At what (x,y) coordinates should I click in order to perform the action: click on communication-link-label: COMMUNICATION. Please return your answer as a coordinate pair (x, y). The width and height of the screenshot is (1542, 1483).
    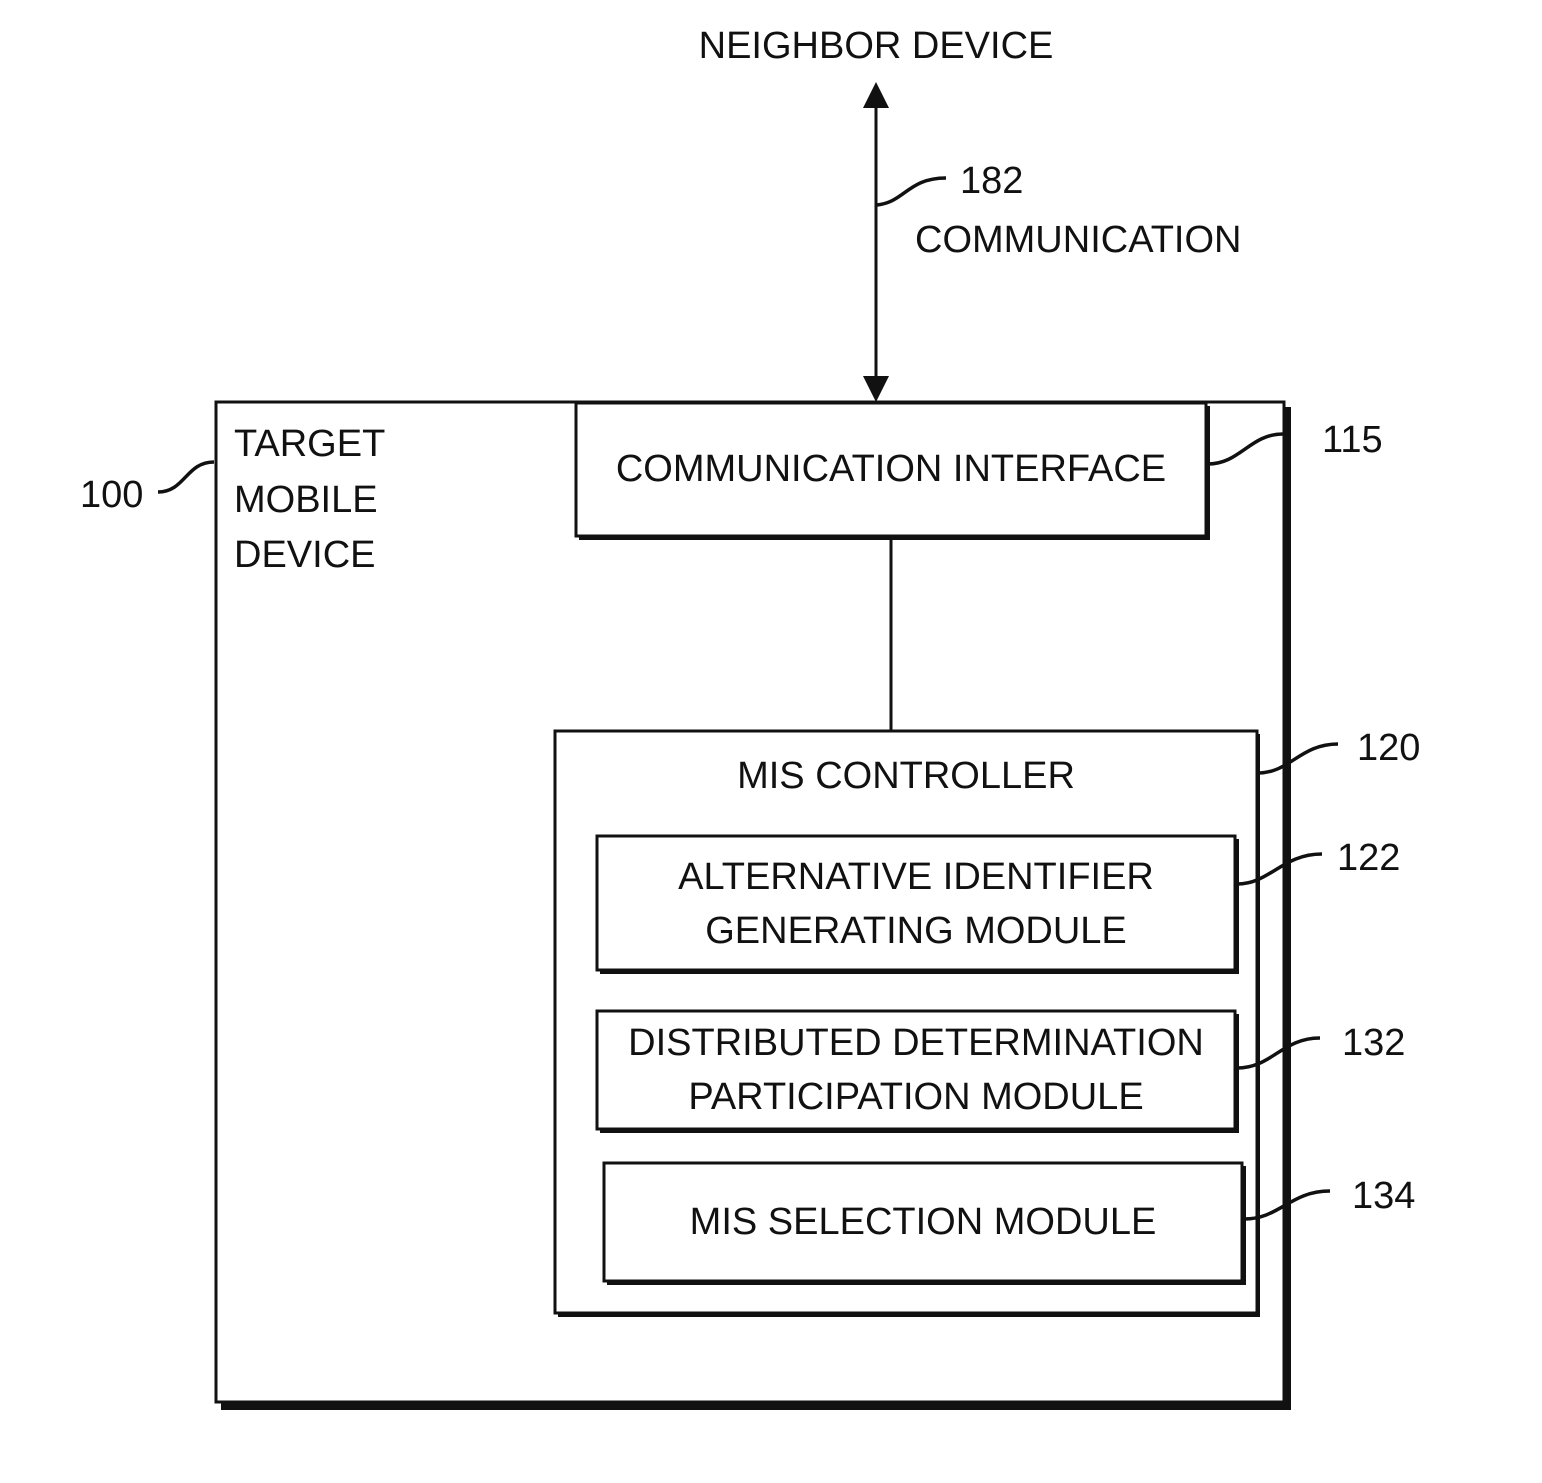
    Looking at the image, I should click on (1078, 240).